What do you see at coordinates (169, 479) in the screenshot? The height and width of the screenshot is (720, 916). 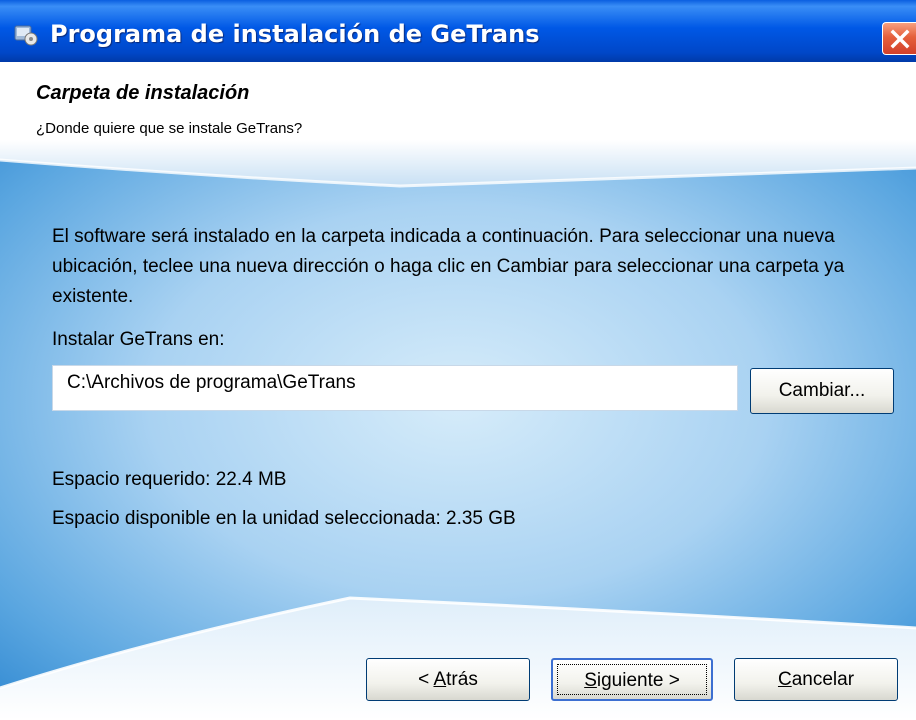 I see `space-required-text: Espacio requerido: 22.4 MB` at bounding box center [169, 479].